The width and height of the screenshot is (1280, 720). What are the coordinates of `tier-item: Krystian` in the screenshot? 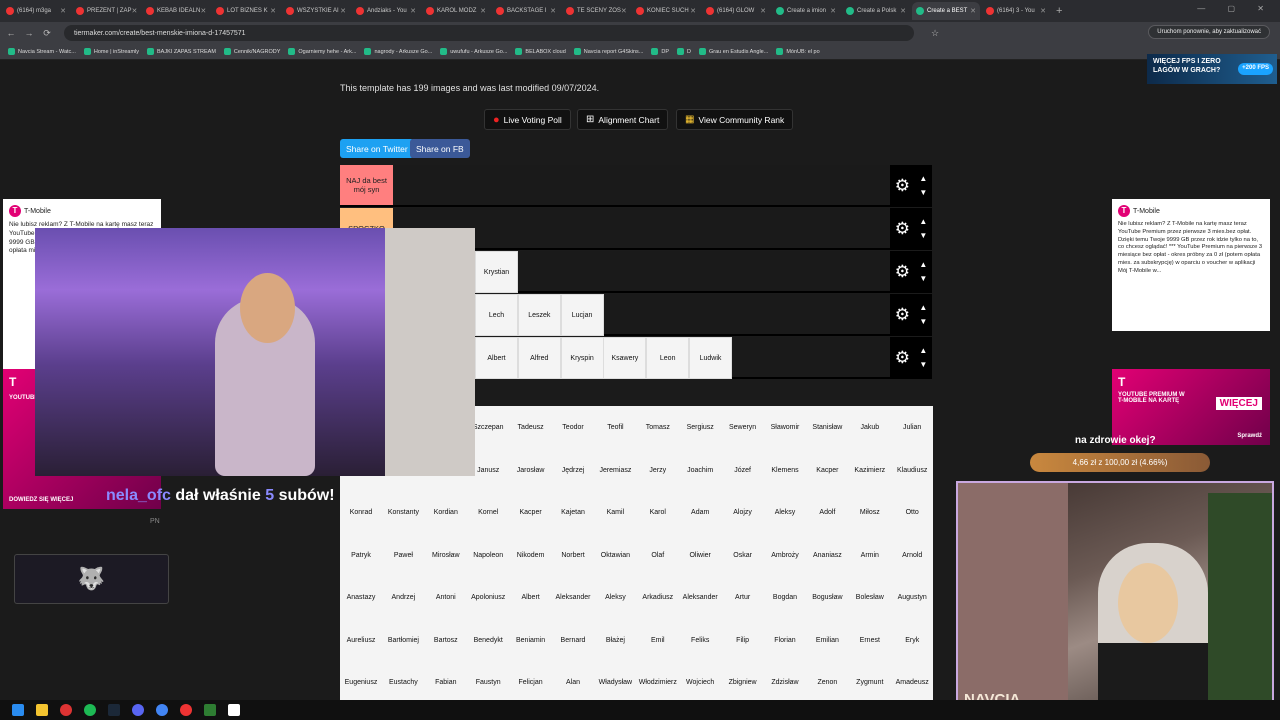 It's located at (496, 272).